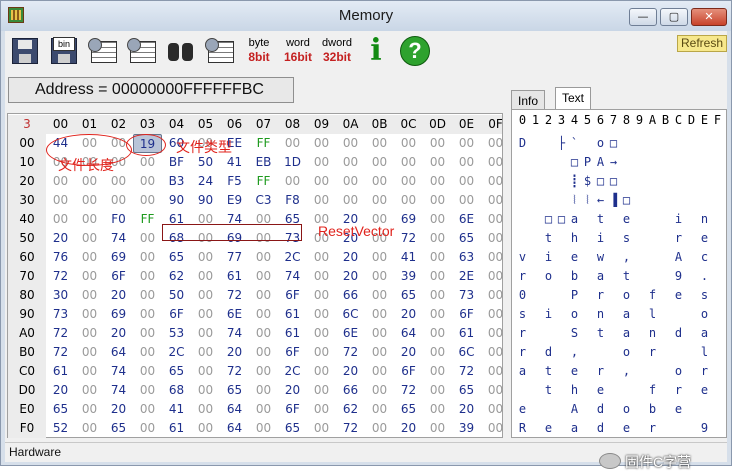  What do you see at coordinates (522, 276) in the screenshot?
I see `text-cell: r` at bounding box center [522, 276].